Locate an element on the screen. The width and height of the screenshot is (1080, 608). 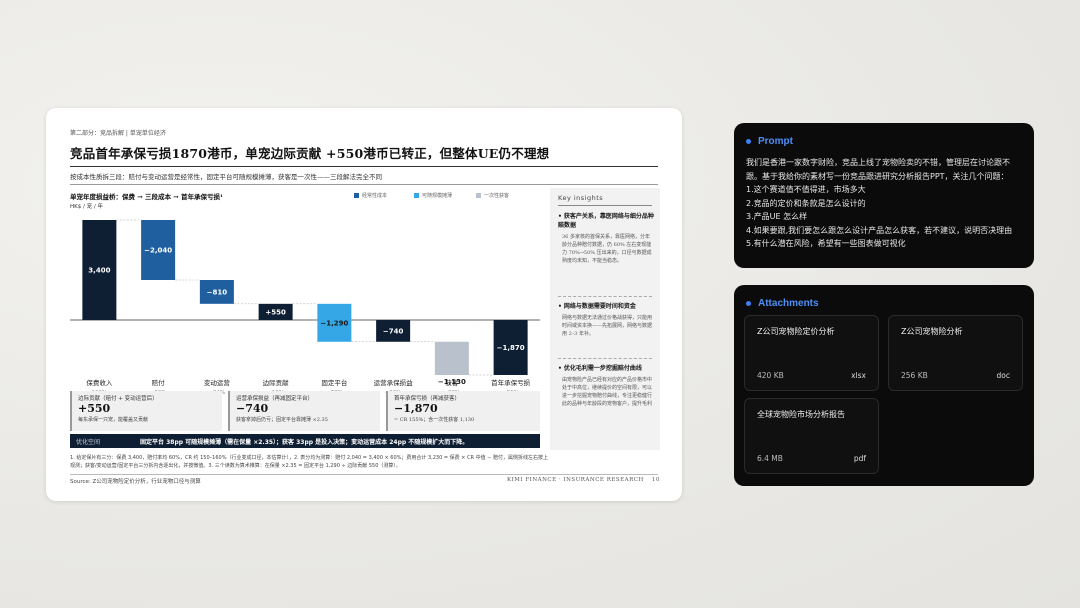
file-type: xlsx is located at coordinates (858, 375).